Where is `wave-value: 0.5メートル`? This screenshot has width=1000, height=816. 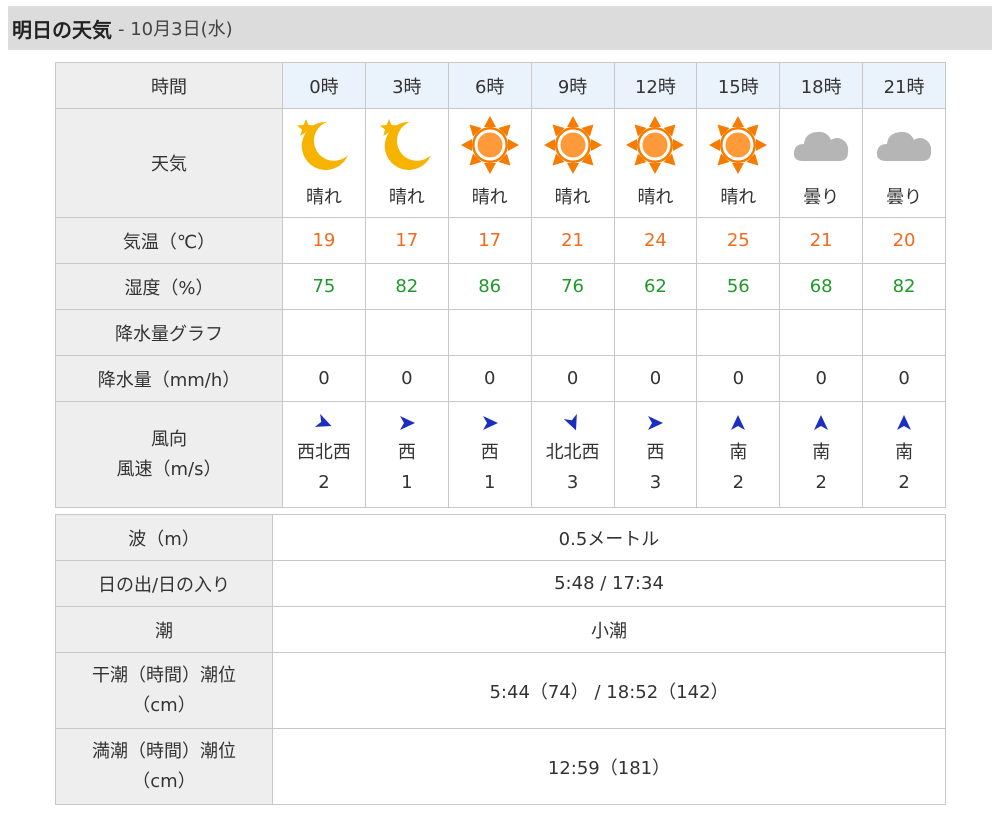 wave-value: 0.5メートル is located at coordinates (609, 537).